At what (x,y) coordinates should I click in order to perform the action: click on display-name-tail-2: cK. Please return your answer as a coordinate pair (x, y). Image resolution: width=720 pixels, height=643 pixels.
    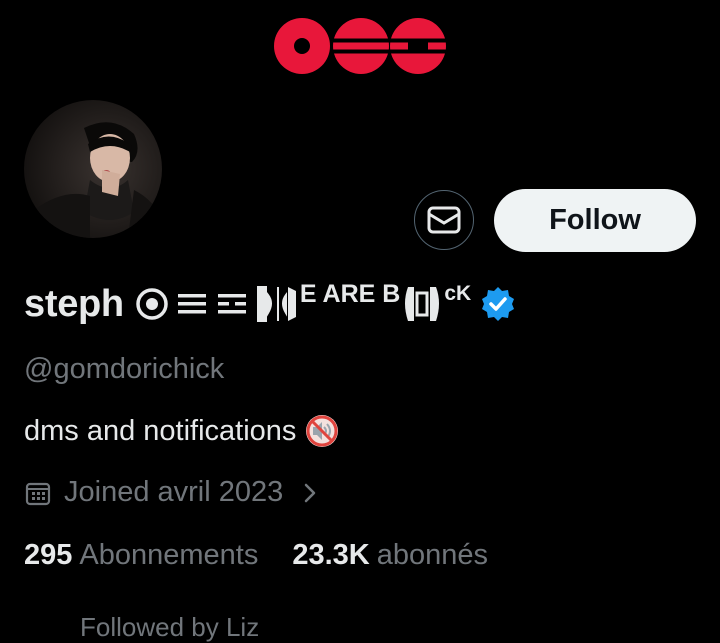
    Looking at the image, I should click on (458, 293).